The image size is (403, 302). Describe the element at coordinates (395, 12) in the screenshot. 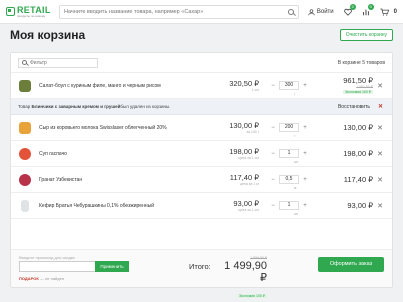

I see `cart-count: 0` at that location.